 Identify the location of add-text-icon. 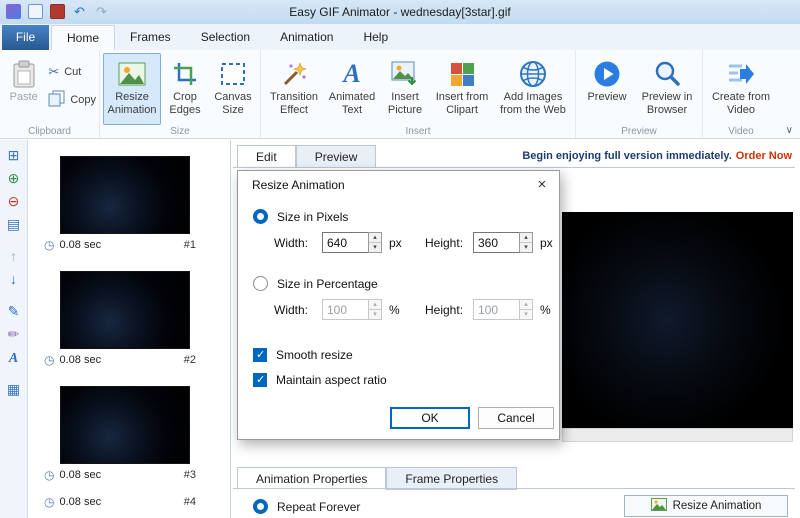
(14, 357).